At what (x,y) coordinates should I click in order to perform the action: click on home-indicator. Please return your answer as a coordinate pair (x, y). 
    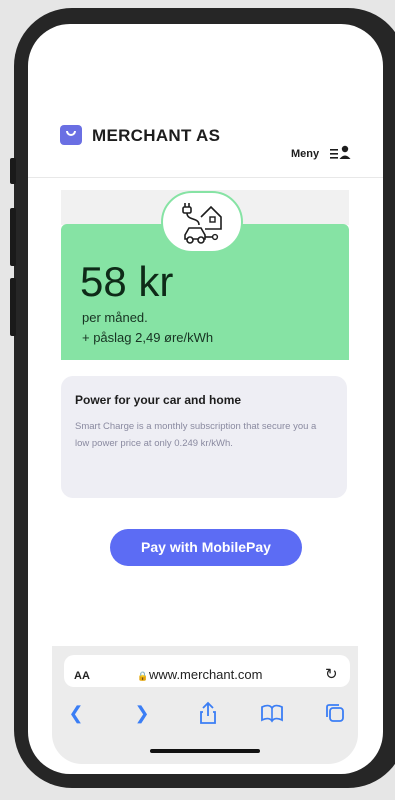
    Looking at the image, I should click on (205, 751).